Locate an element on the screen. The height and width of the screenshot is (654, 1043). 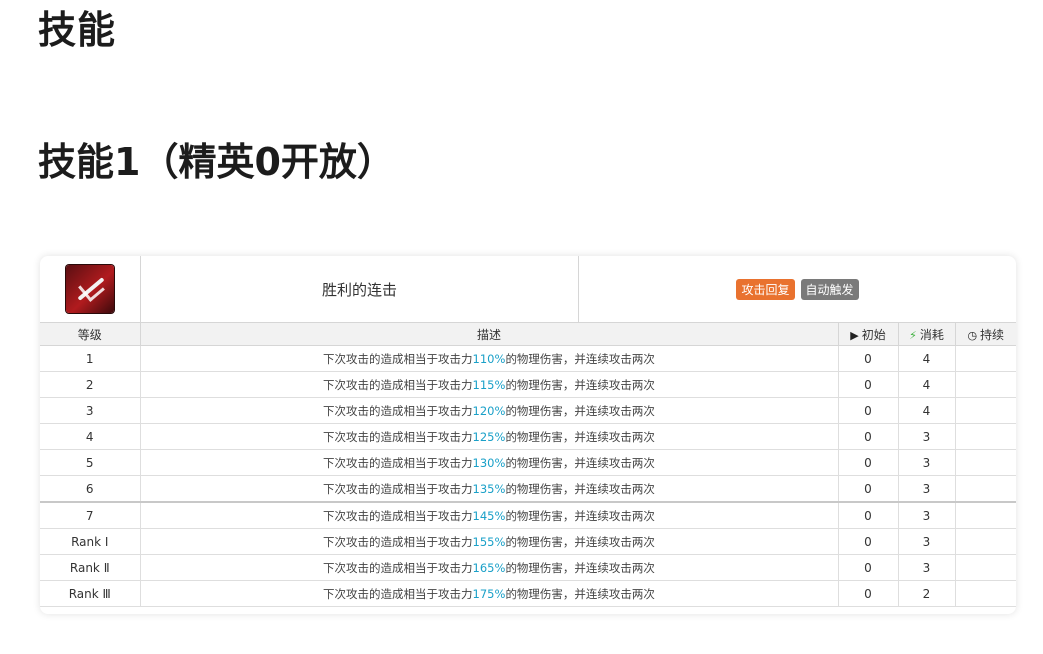
row-level: 1 is located at coordinates (90, 358).